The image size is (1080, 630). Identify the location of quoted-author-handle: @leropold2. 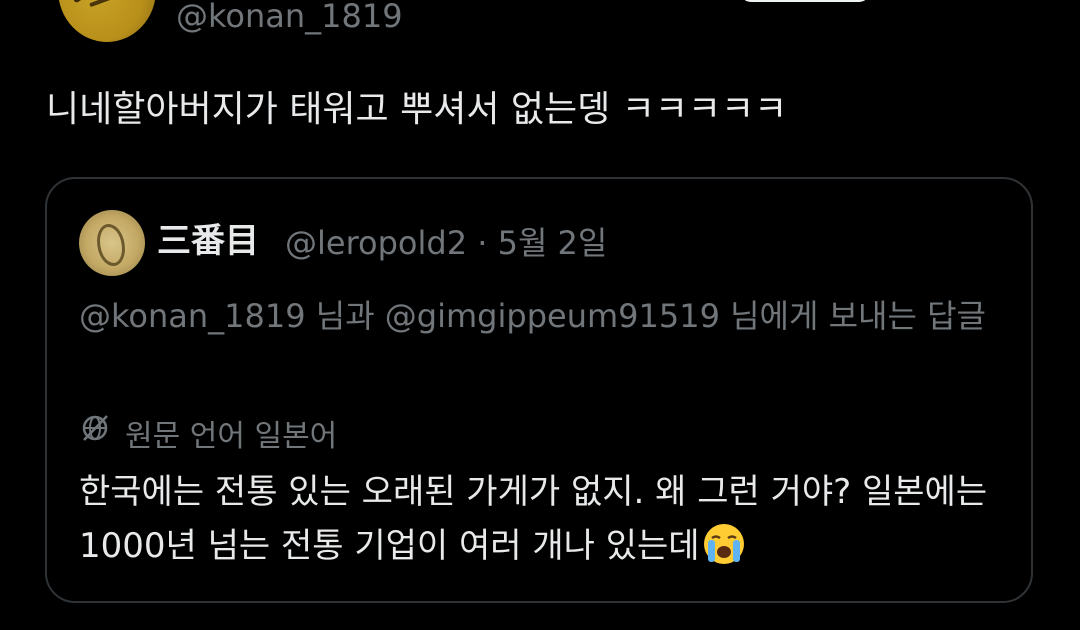
(376, 243).